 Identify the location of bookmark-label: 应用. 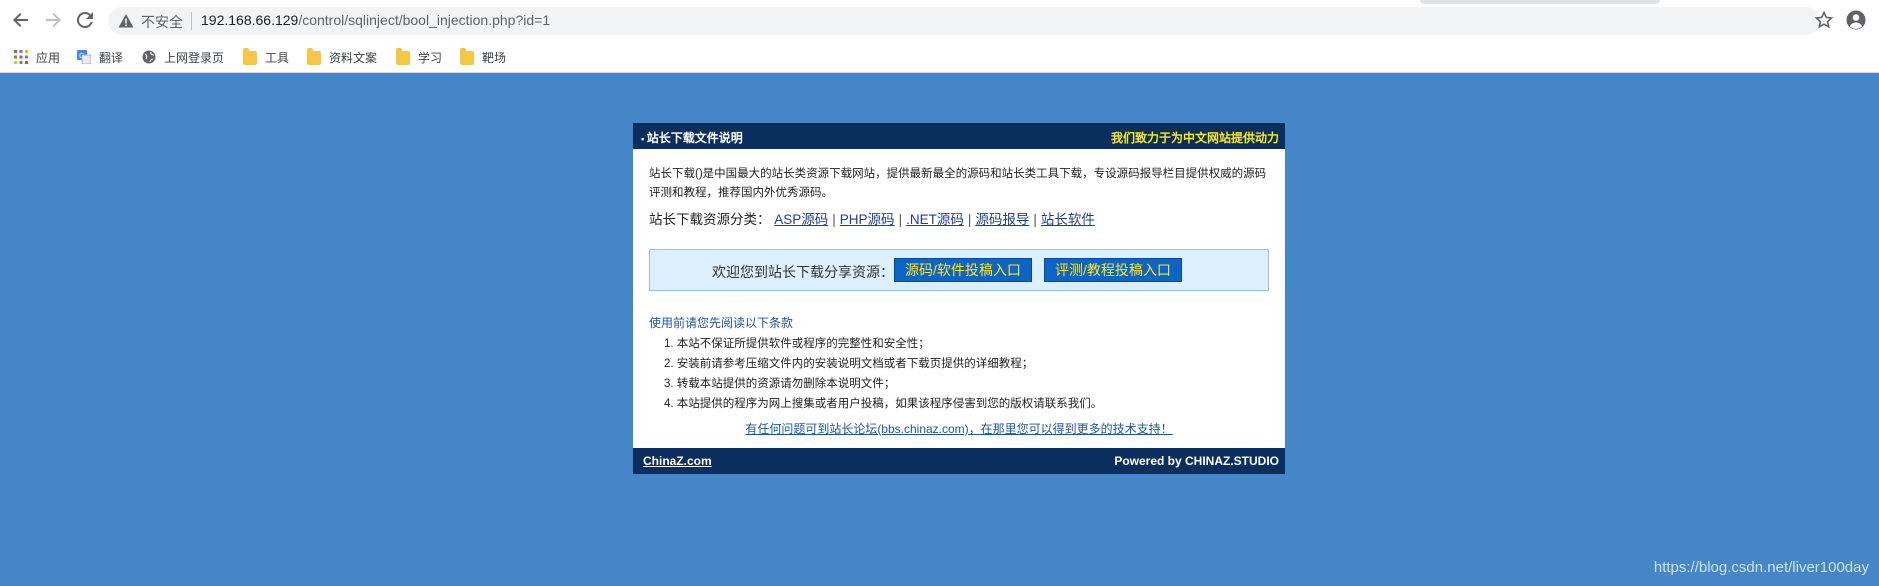
(48, 57).